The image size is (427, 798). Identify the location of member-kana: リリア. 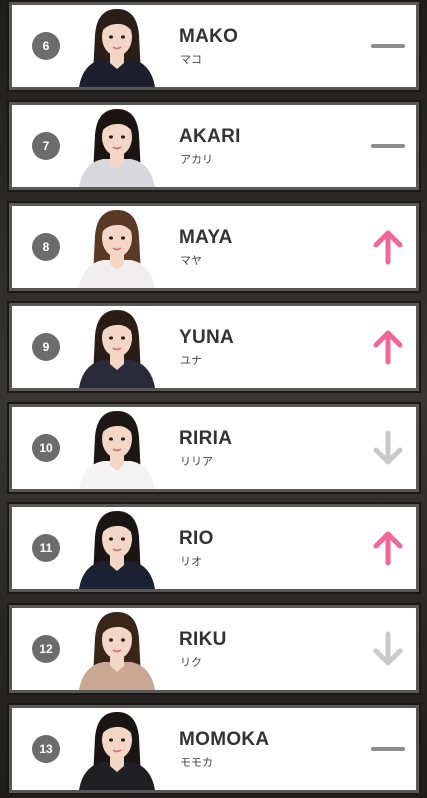
(196, 462).